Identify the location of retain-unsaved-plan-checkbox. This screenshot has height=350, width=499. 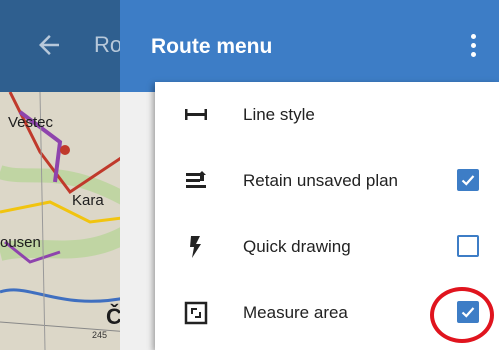
(468, 180).